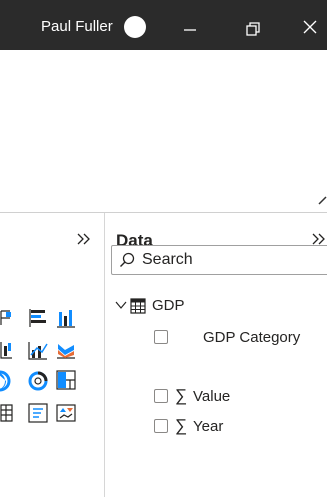  Describe the element at coordinates (66, 318) in the screenshot. I see `stacked-column-chart-icon` at that location.